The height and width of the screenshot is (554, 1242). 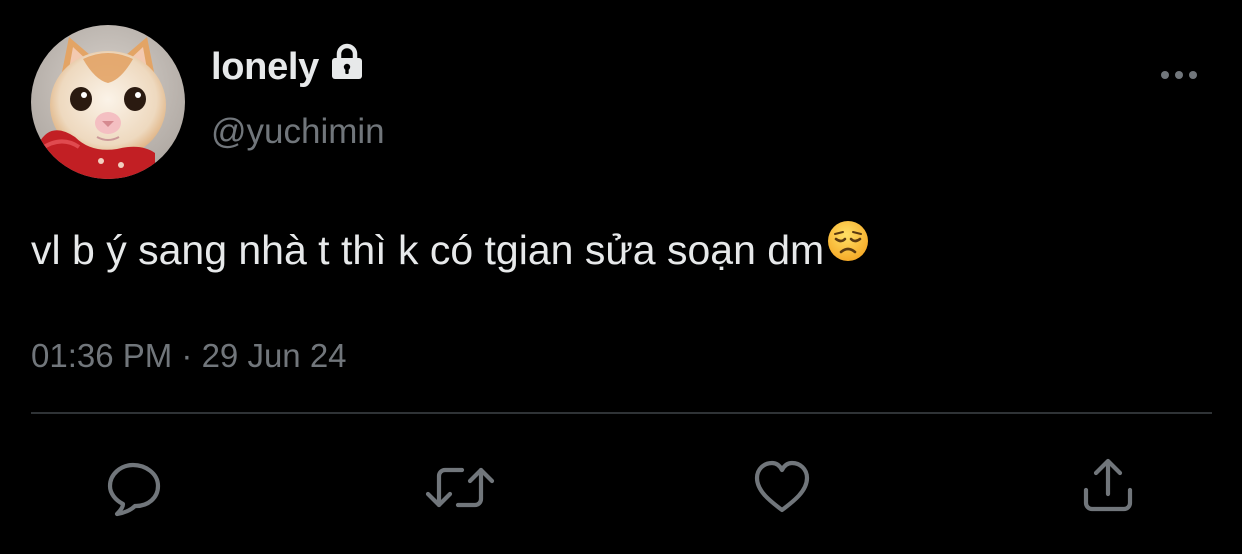 What do you see at coordinates (298, 132) in the screenshot?
I see `user-handle: @yuchimin` at bounding box center [298, 132].